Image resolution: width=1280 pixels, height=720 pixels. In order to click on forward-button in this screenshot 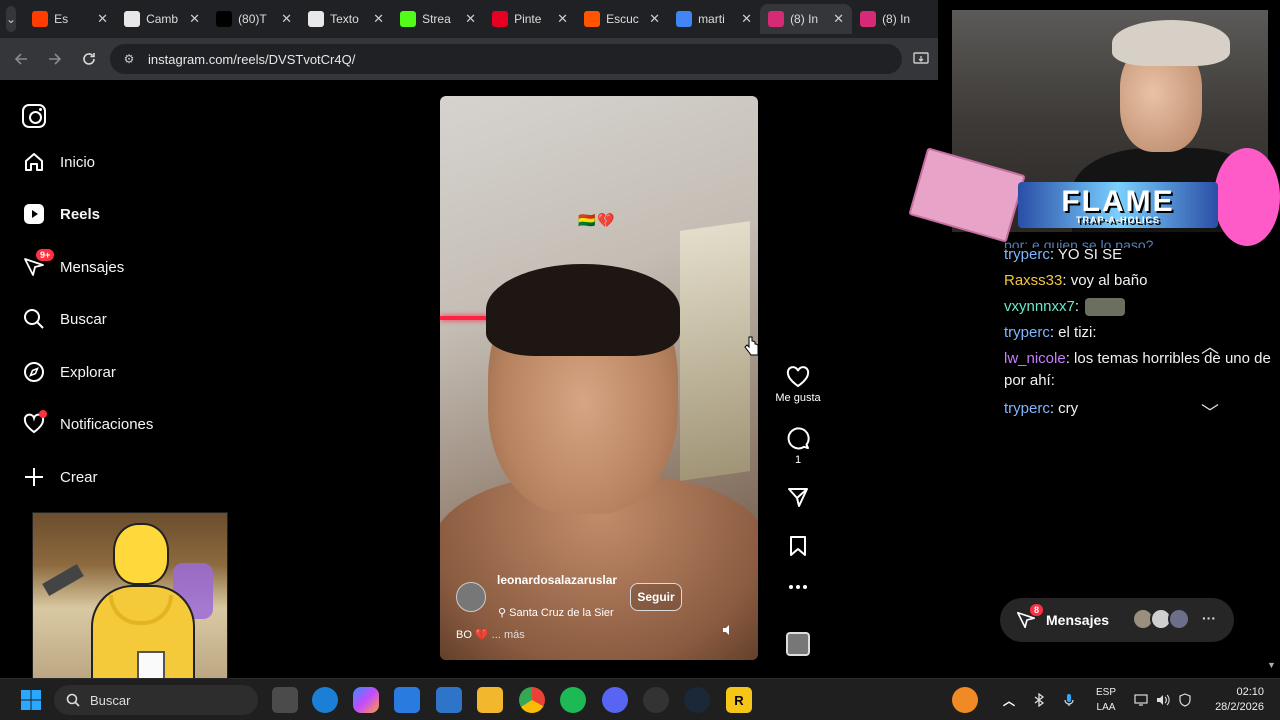, I will do `click(55, 59)`.